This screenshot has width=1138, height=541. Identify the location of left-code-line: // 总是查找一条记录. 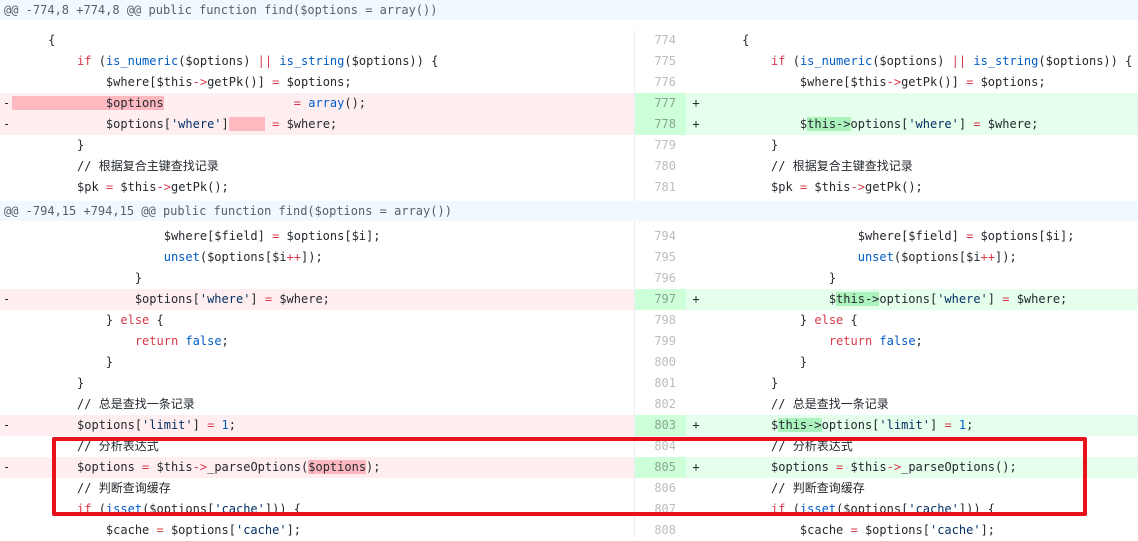
(323, 404).